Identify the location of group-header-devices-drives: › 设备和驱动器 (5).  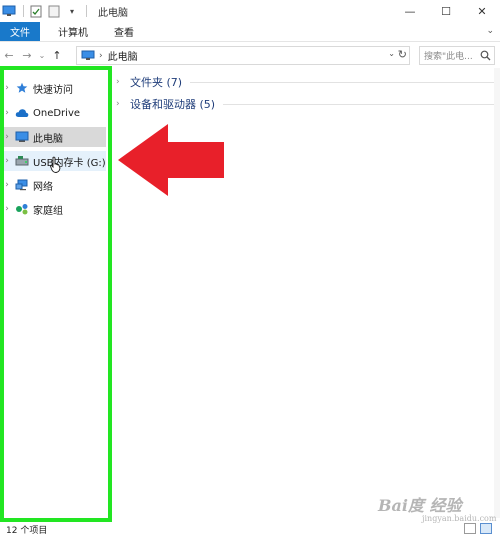
(305, 104).